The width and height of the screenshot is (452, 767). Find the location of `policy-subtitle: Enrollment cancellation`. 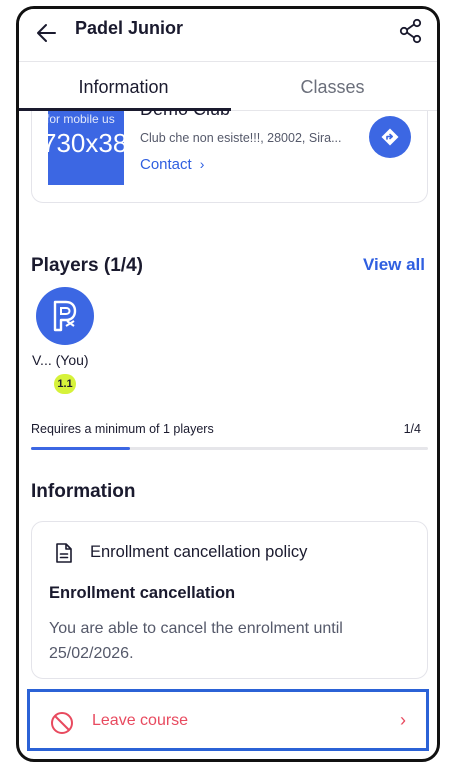

policy-subtitle: Enrollment cancellation is located at coordinates (142, 593).